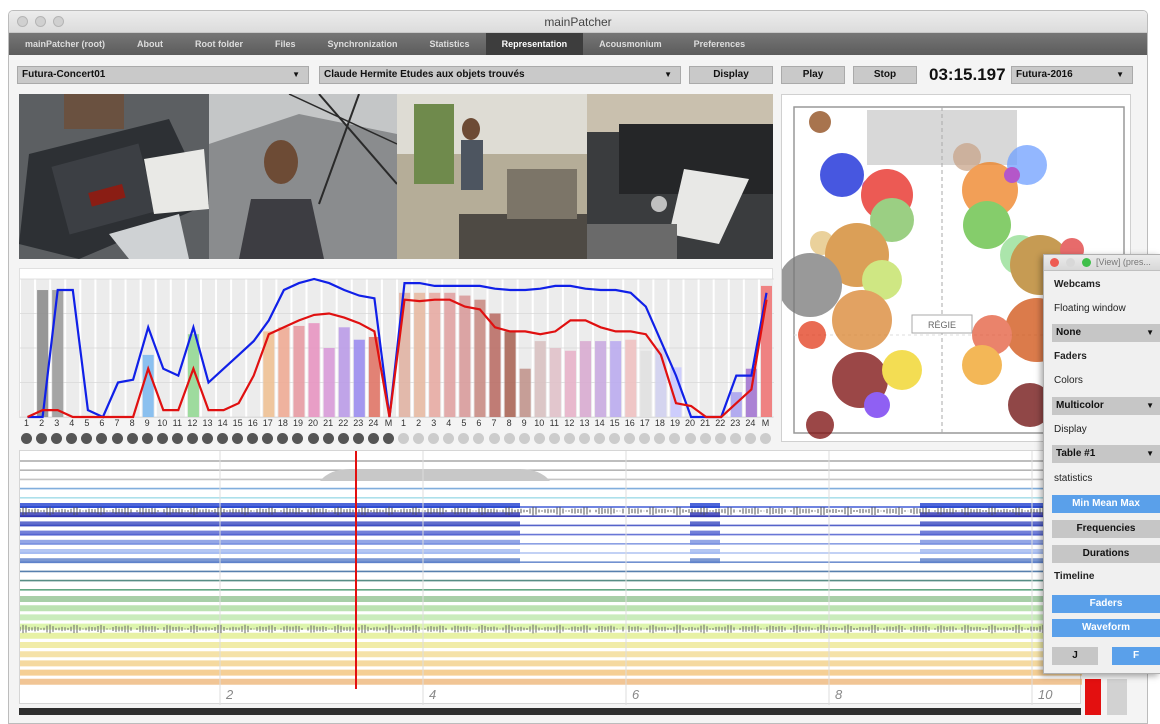  I want to click on fader-axis-label: 13, so click(207, 423).